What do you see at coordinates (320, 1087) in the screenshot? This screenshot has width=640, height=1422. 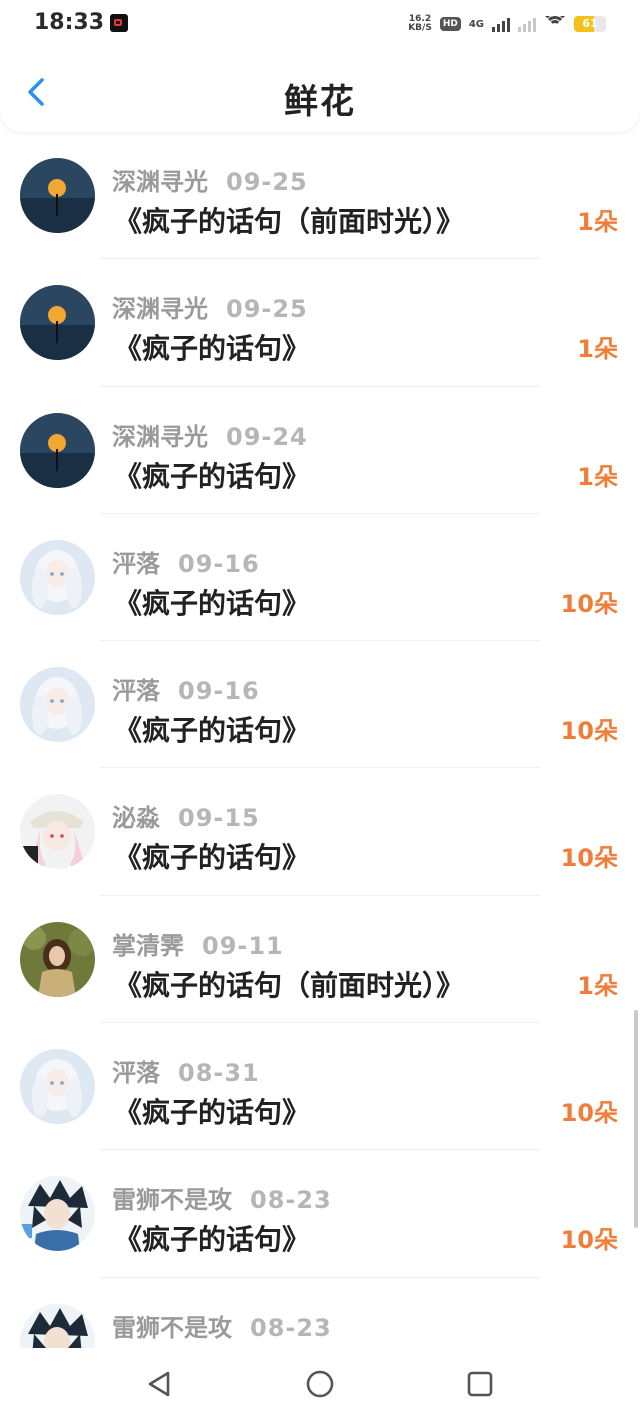 I see `list-item: 泙落 08-31 《疯子的话句》 10朵` at bounding box center [320, 1087].